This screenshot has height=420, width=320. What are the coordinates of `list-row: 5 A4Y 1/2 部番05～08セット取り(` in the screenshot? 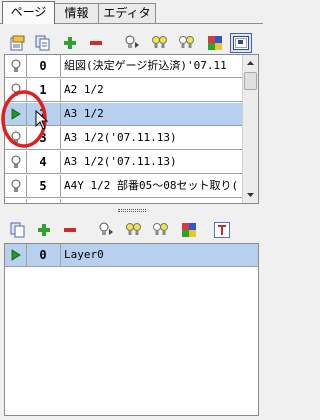 It's located at (124, 186).